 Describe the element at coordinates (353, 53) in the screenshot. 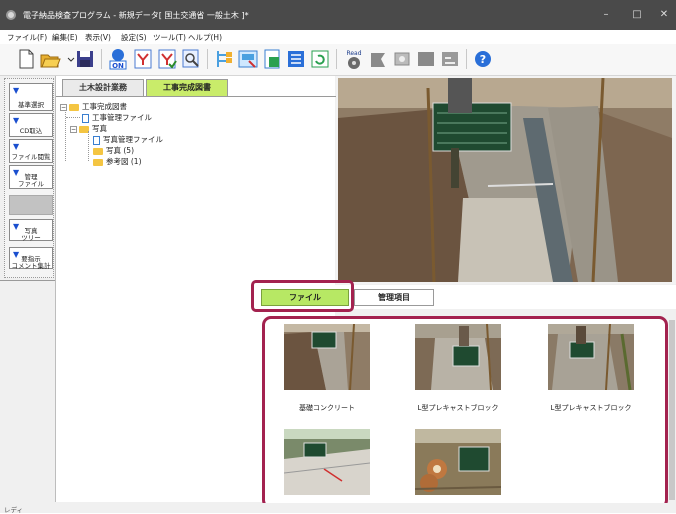

I see `svg-text: Read` at that location.